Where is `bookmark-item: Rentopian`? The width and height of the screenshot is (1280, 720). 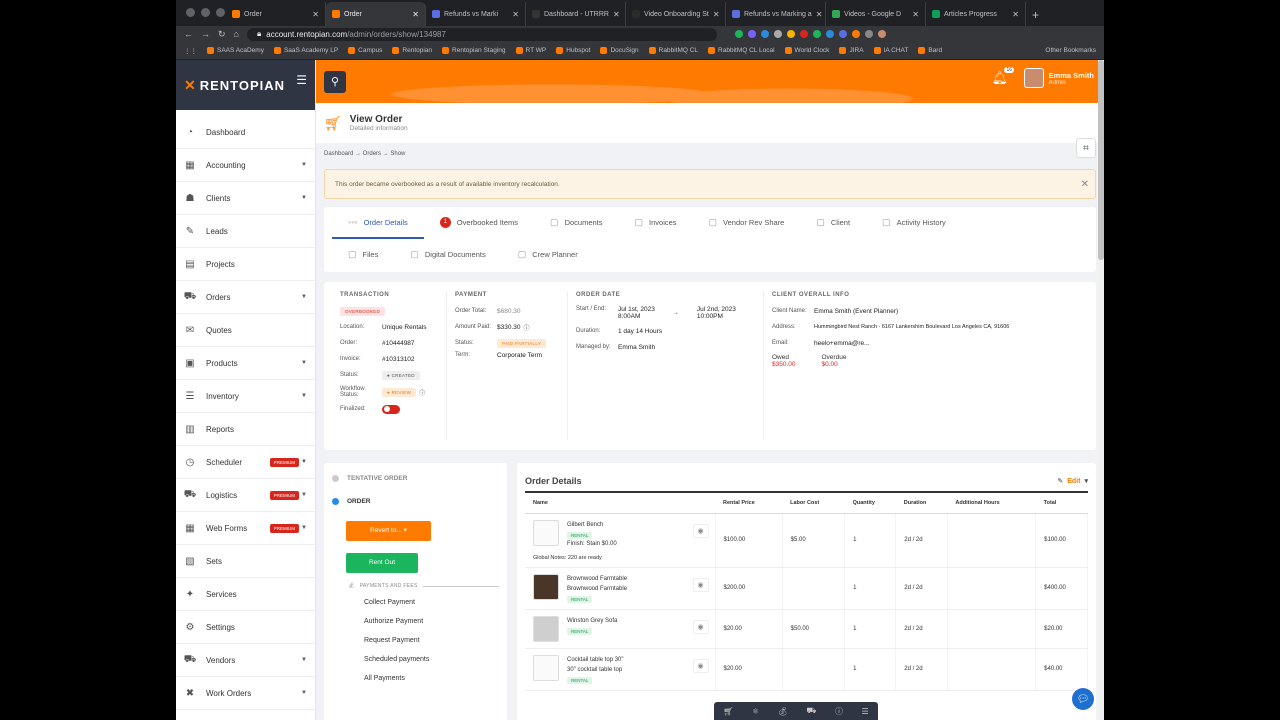
bookmark-item: Rentopian is located at coordinates (412, 50).